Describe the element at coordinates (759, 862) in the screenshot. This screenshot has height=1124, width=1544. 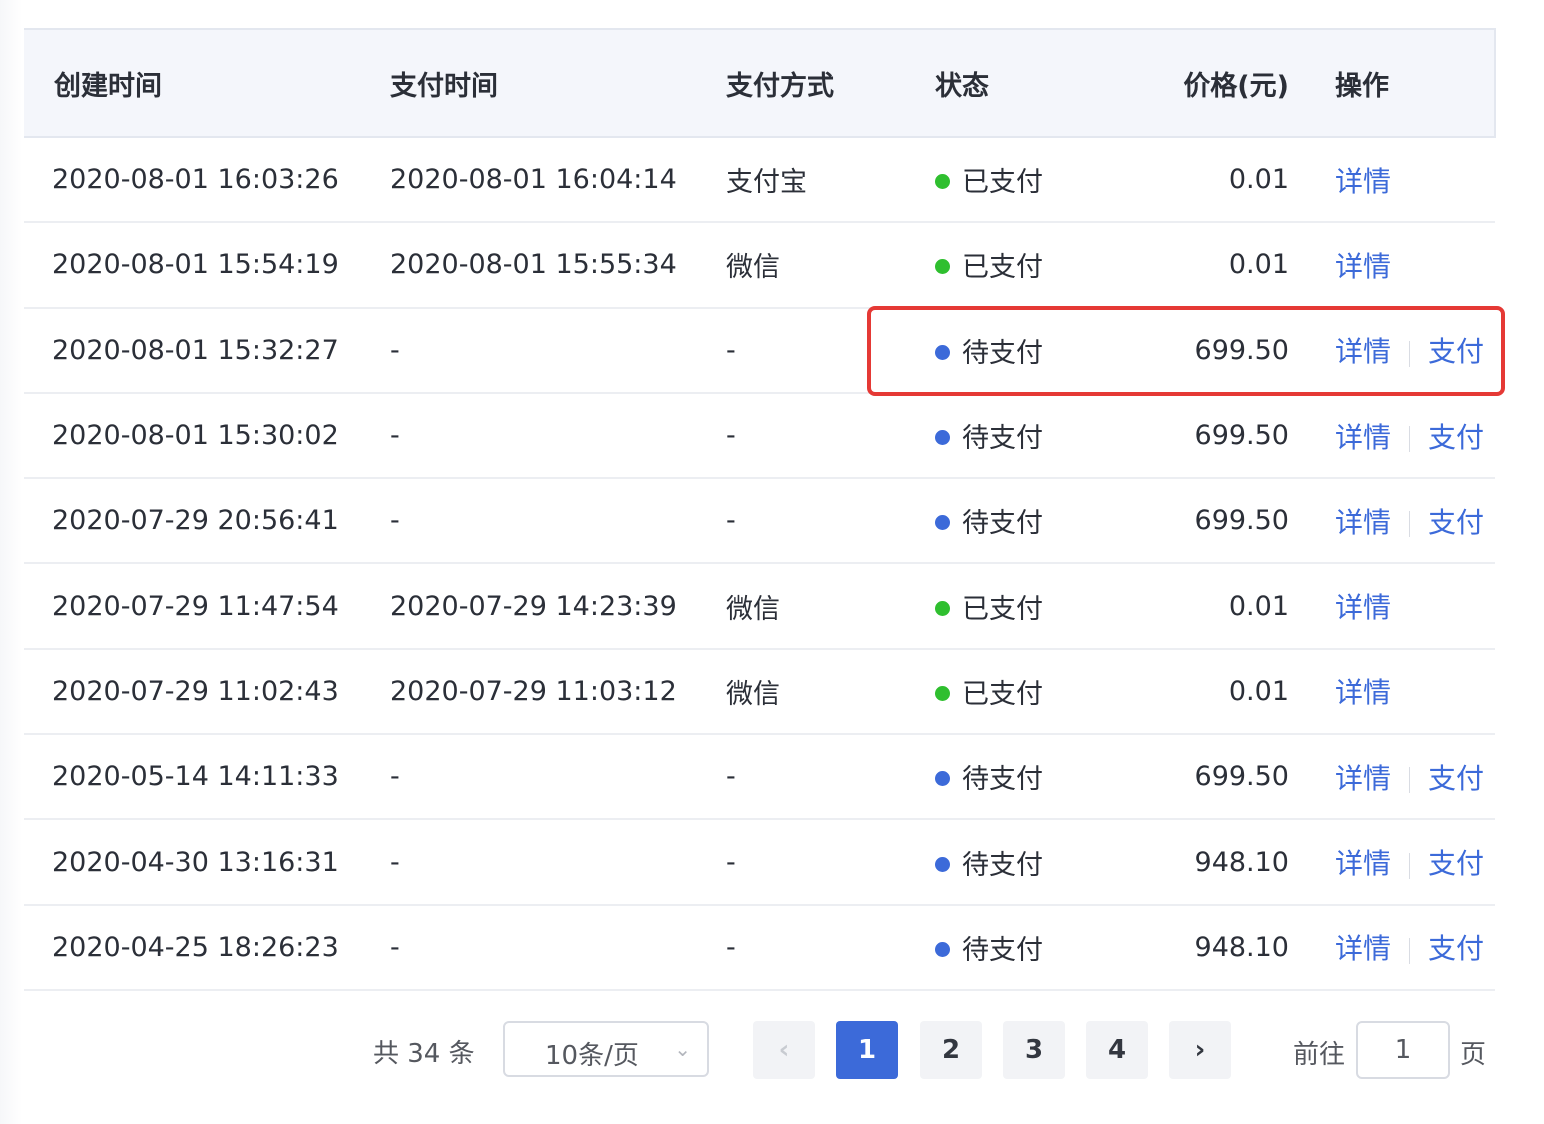
I see `table-row: 2020-04-30 13:16:31- - 待支付 948.10 详情 支付` at that location.